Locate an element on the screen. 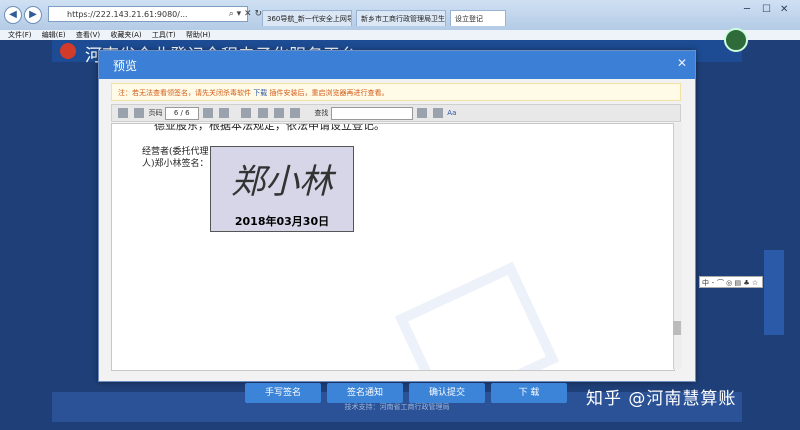  tab-sheli-dengji: 设立登记 is located at coordinates (478, 18).